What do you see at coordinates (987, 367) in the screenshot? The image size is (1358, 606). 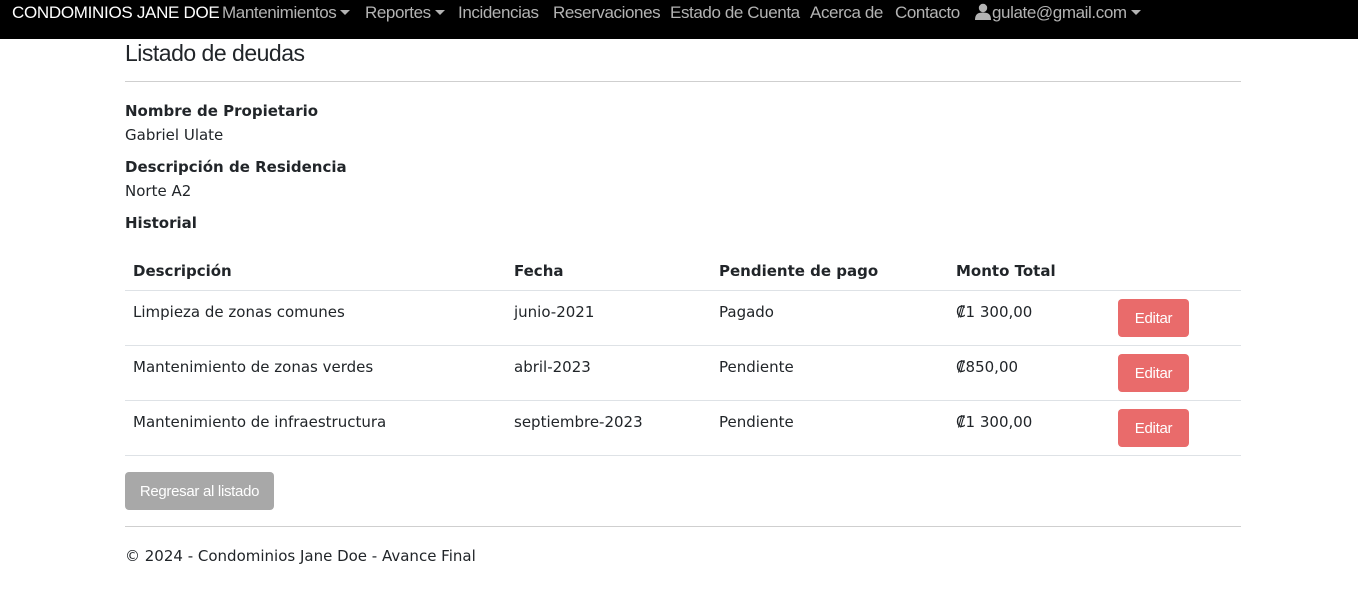 I see `cell-monto: ₡850,00` at bounding box center [987, 367].